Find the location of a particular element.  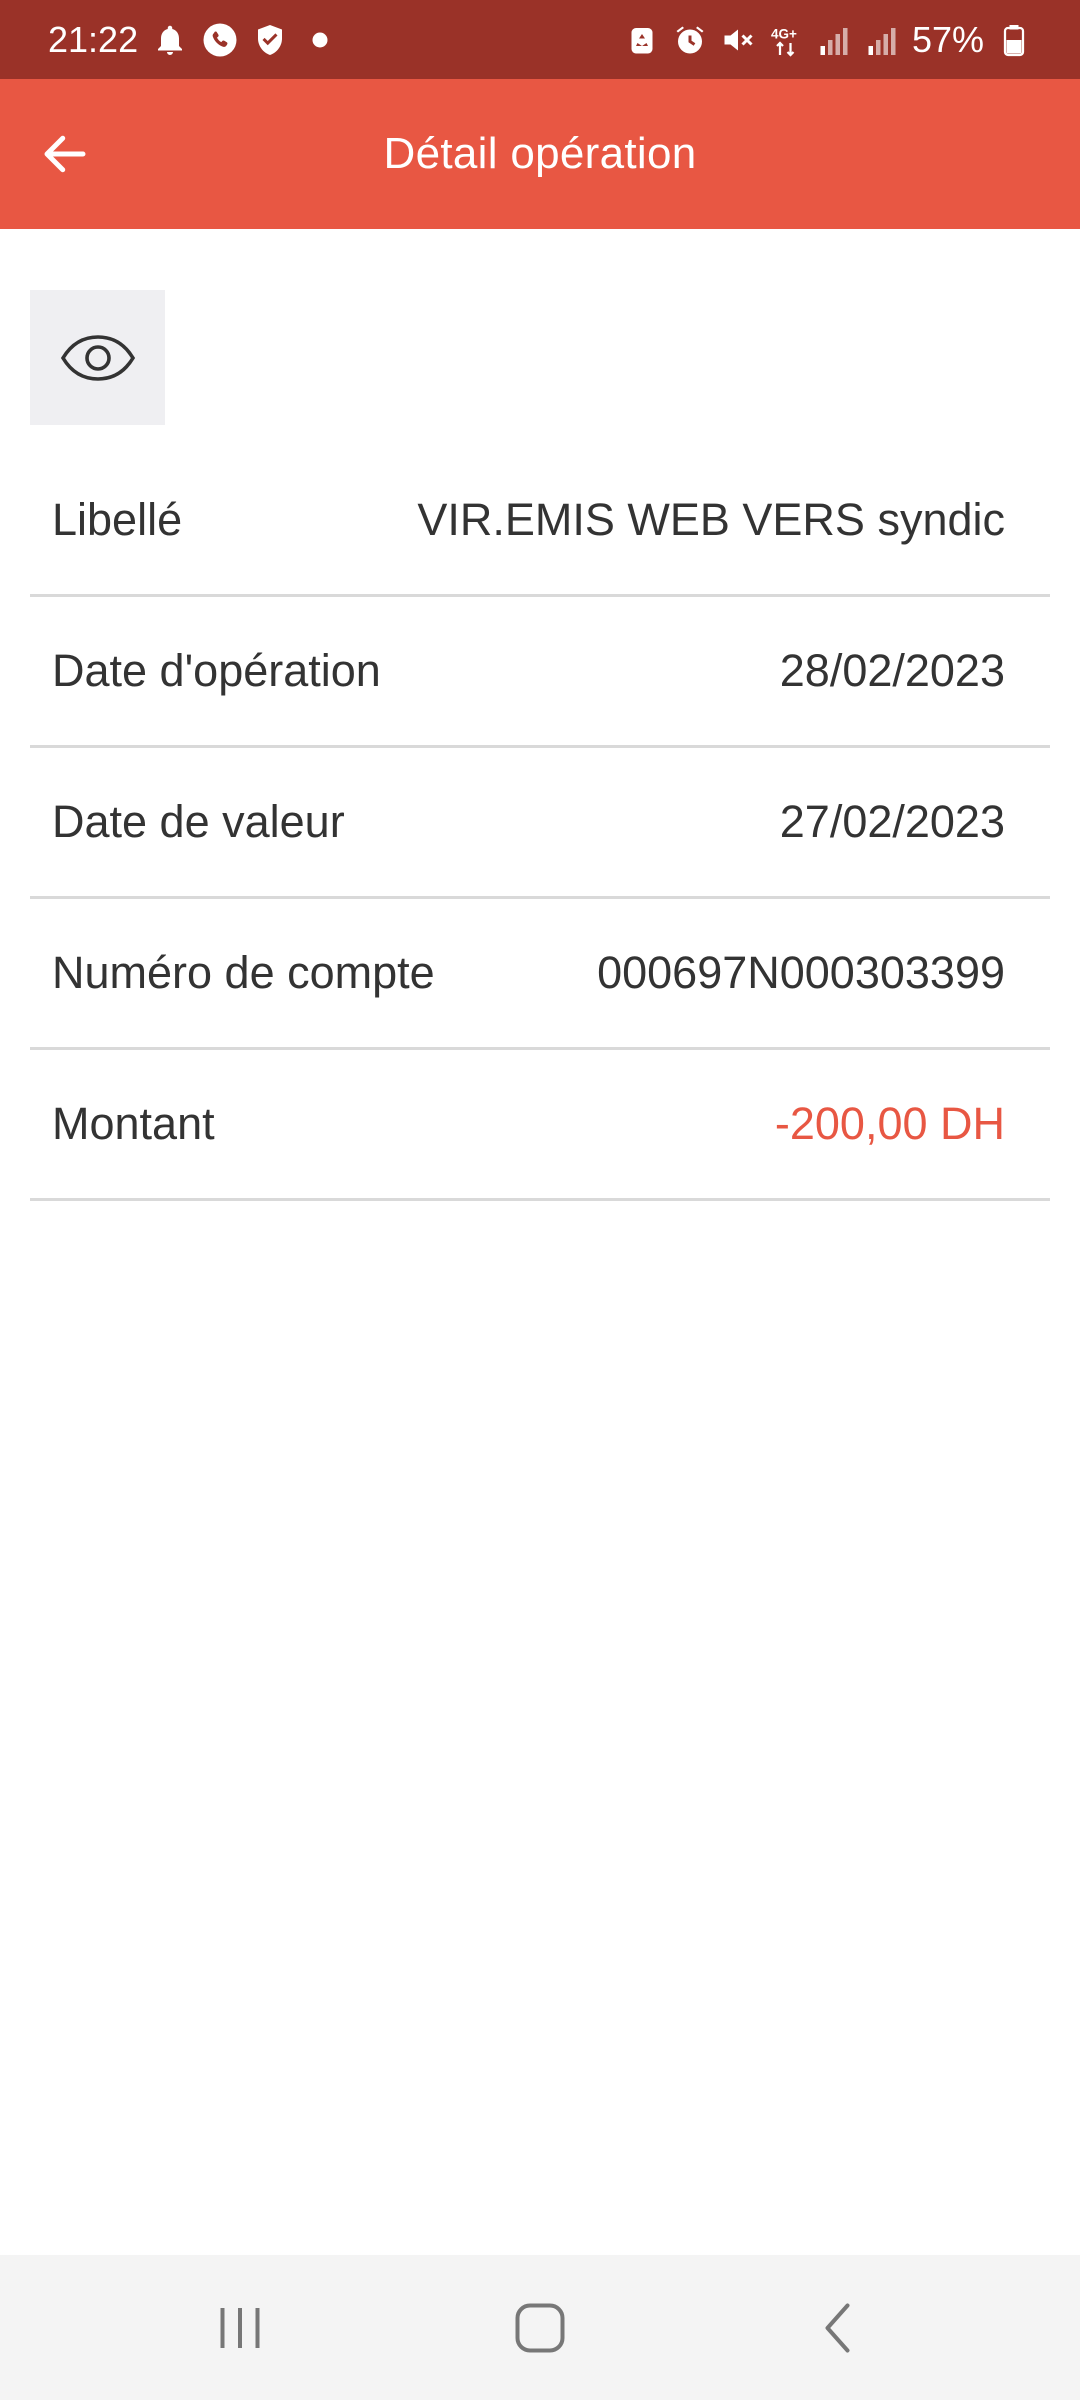

arrow-left-icon is located at coordinates (65, 154).